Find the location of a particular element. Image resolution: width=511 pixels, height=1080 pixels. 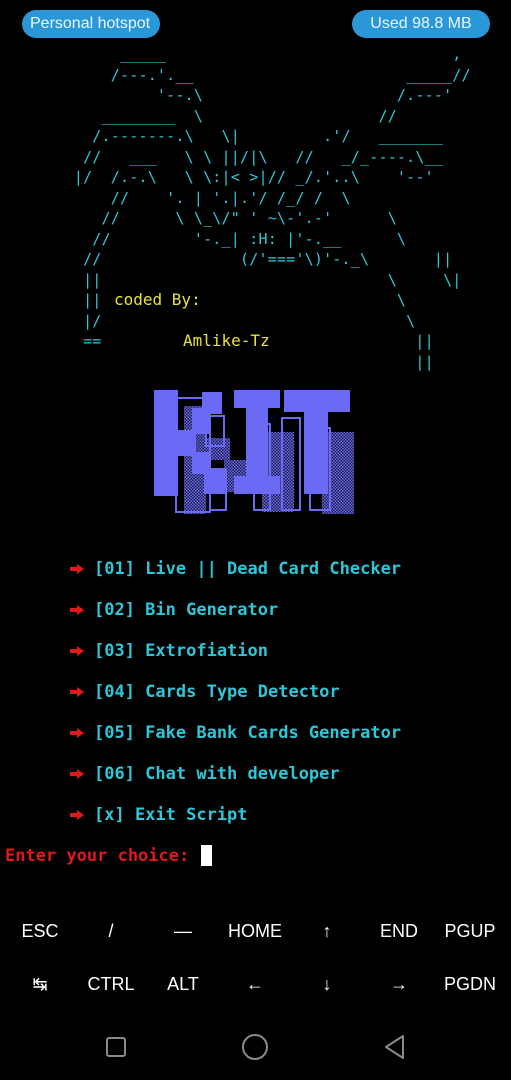

author-name: Amlike-Tz is located at coordinates (226, 340).